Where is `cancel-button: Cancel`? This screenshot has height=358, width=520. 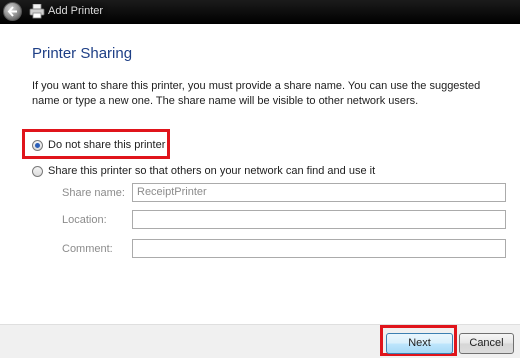
cancel-button: Cancel is located at coordinates (486, 343).